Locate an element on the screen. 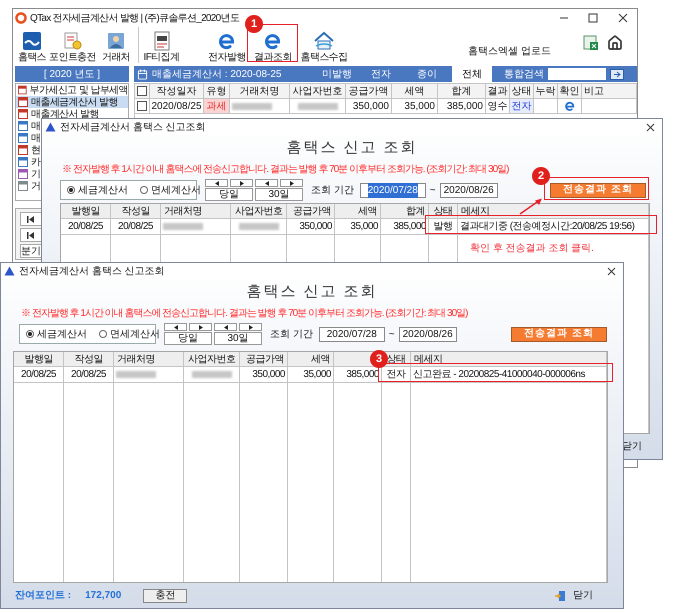 This screenshot has height=613, width=678. window-title: QTax 전자세금계산서 발행 | (주)큐솔루션_2020년도 is located at coordinates (135, 19).